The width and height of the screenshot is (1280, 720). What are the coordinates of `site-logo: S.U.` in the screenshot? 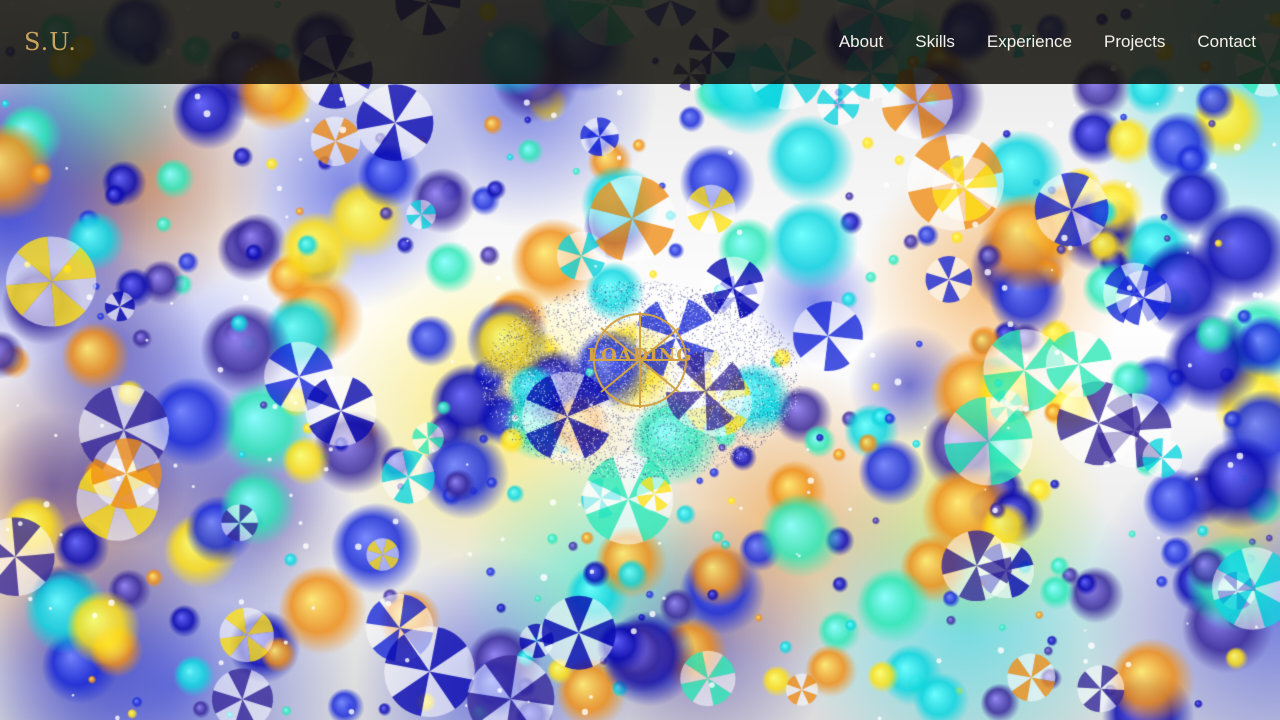 It's located at (50, 42).